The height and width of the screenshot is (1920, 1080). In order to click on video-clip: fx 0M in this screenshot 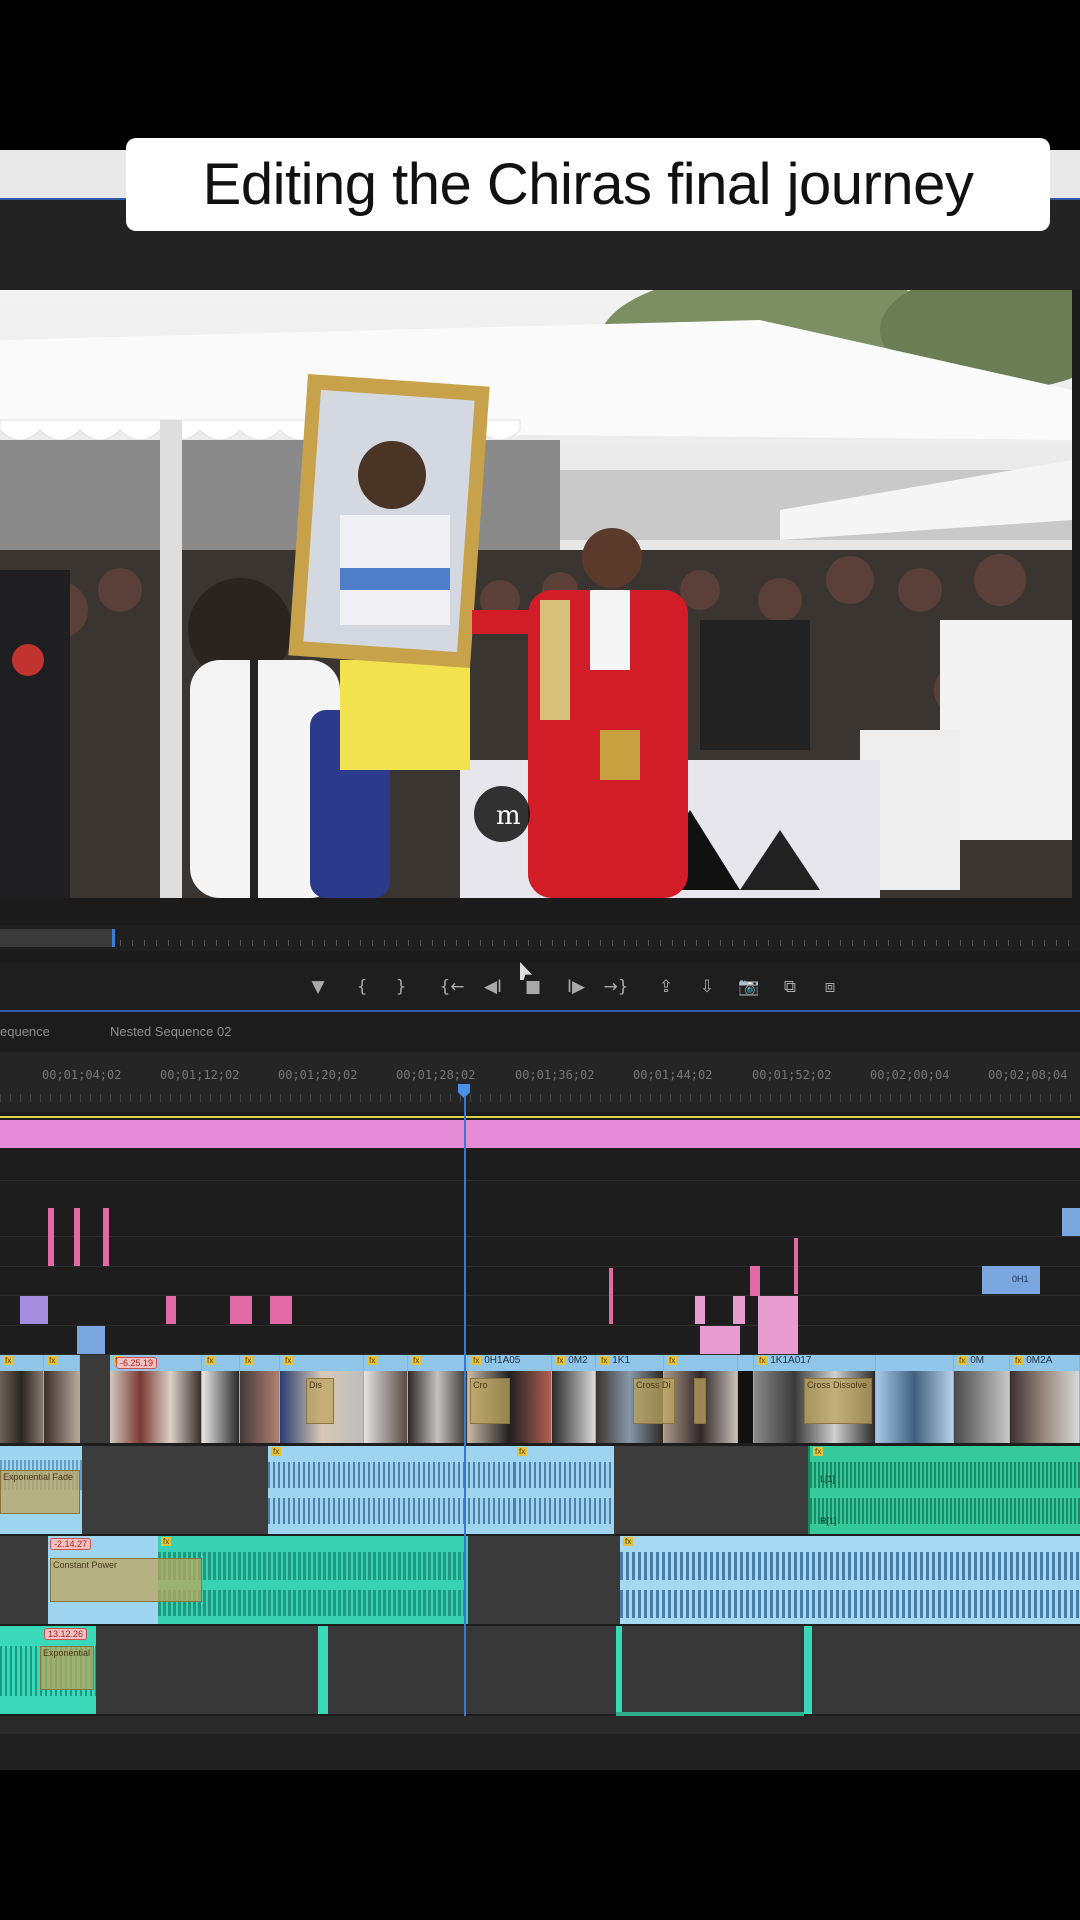, I will do `click(982, 1399)`.